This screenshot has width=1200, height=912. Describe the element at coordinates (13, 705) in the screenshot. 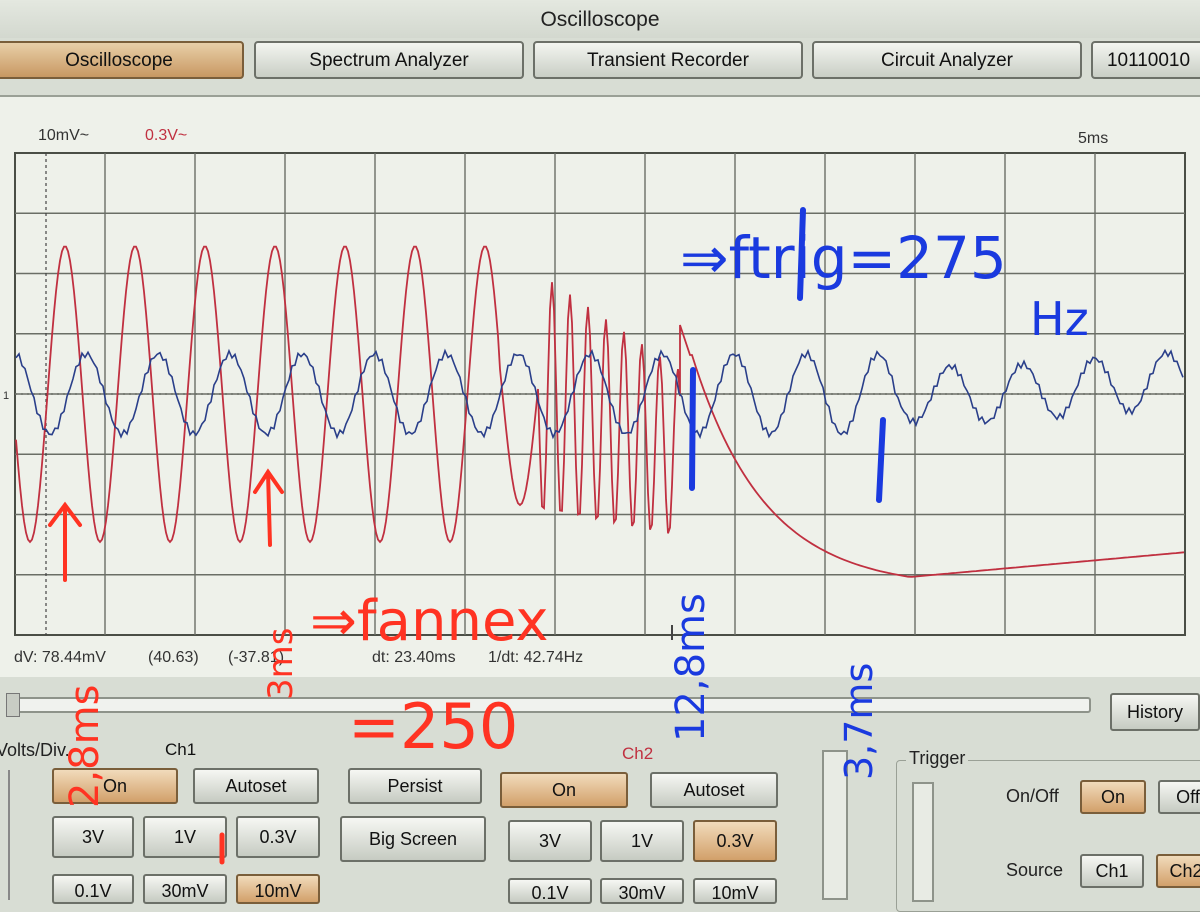

I see `history-scroll-thumb` at that location.